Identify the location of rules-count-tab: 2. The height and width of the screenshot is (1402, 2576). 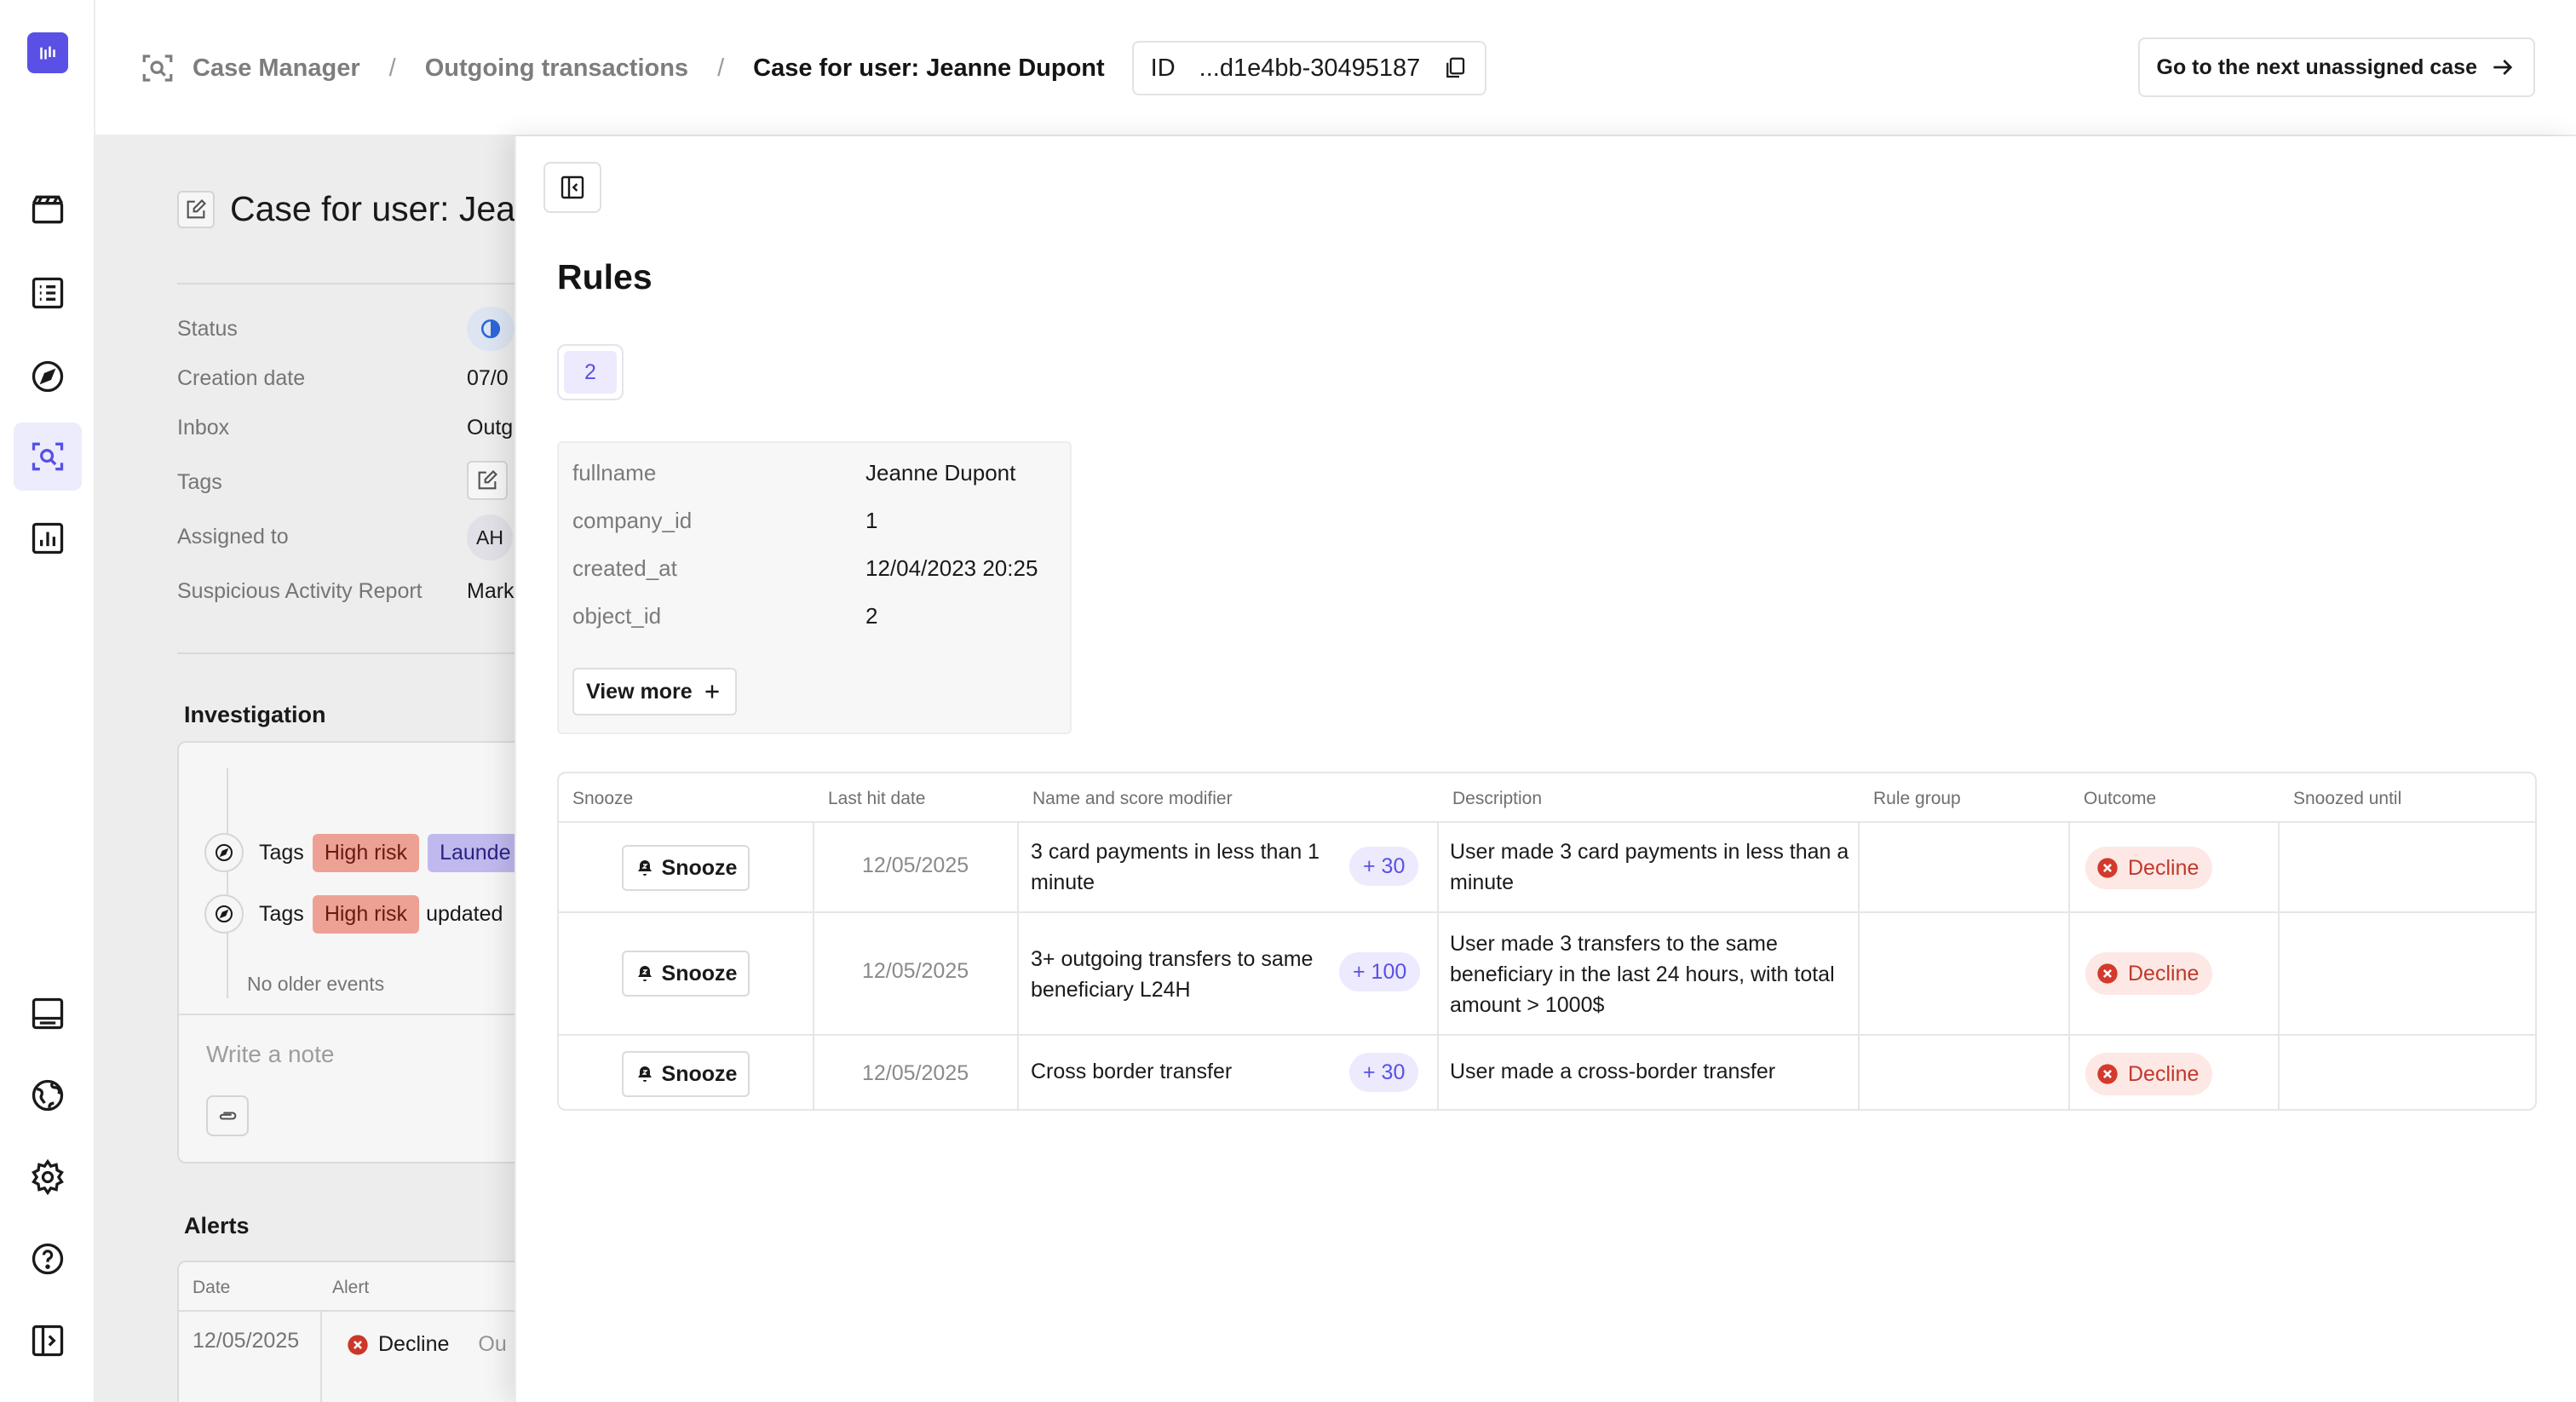
(591, 372).